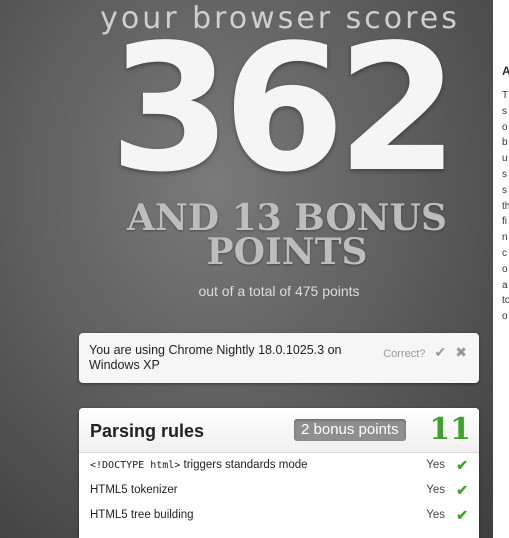 This screenshot has width=509, height=538. Describe the element at coordinates (505, 238) in the screenshot. I see `right-column-line: n` at that location.